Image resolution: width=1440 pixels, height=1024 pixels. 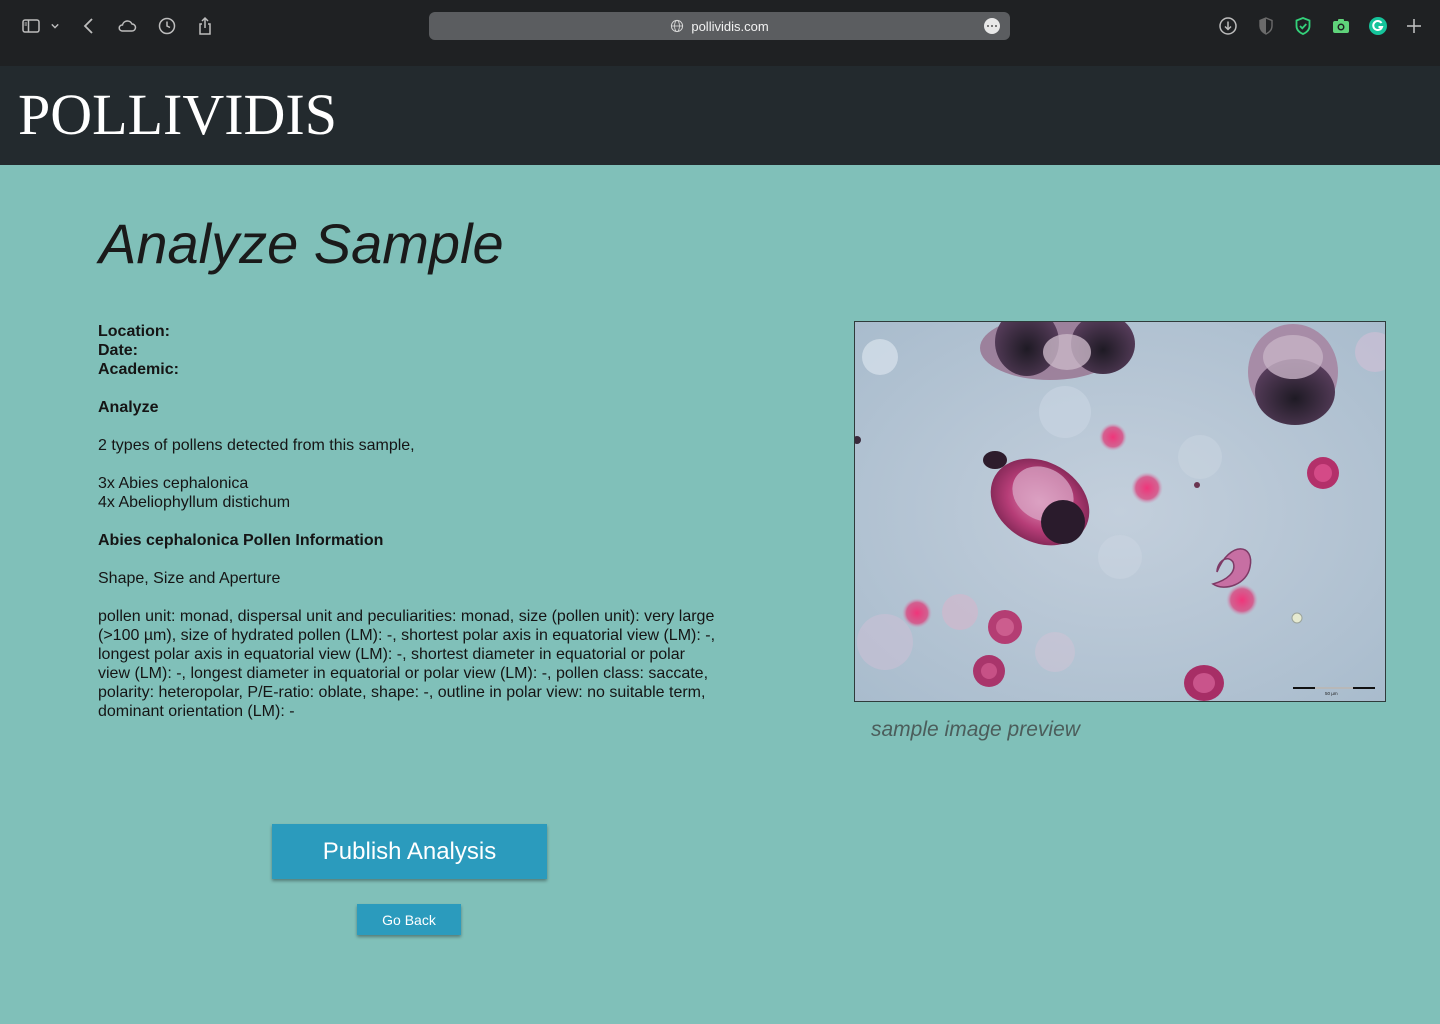 What do you see at coordinates (89, 26) in the screenshot?
I see `back-icon` at bounding box center [89, 26].